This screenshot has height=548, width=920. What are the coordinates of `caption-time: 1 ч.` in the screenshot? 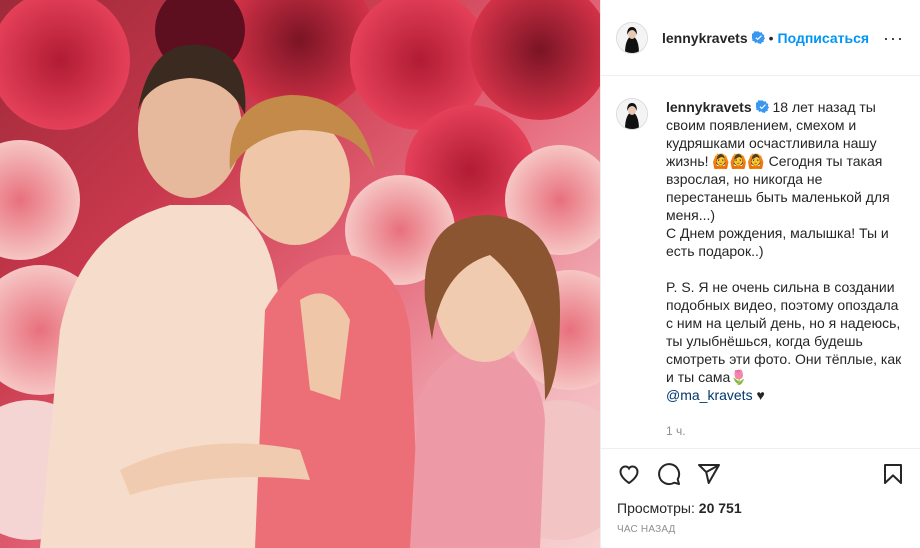 It's located at (785, 431).